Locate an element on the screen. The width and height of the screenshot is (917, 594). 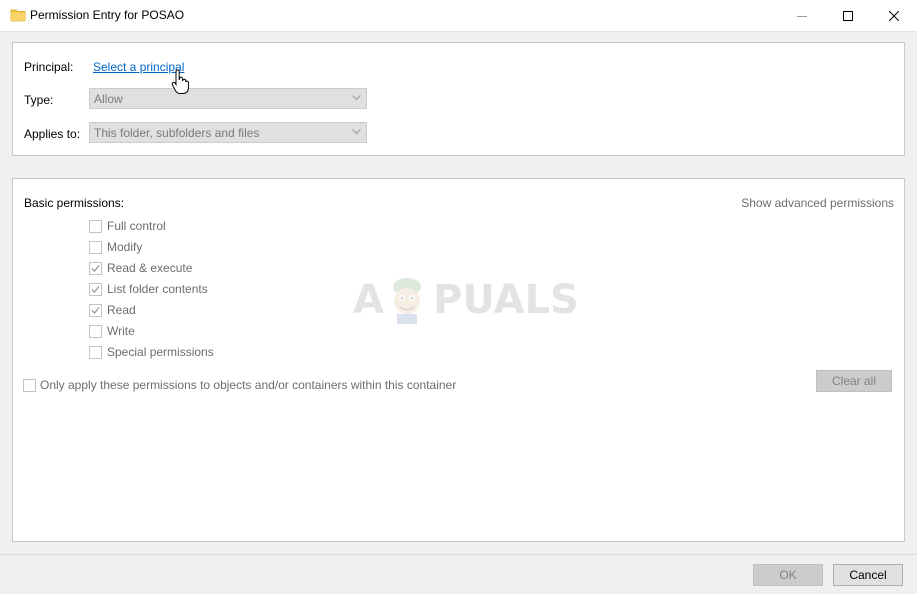
dialog-footer: OK Cancel is located at coordinates (458, 574).